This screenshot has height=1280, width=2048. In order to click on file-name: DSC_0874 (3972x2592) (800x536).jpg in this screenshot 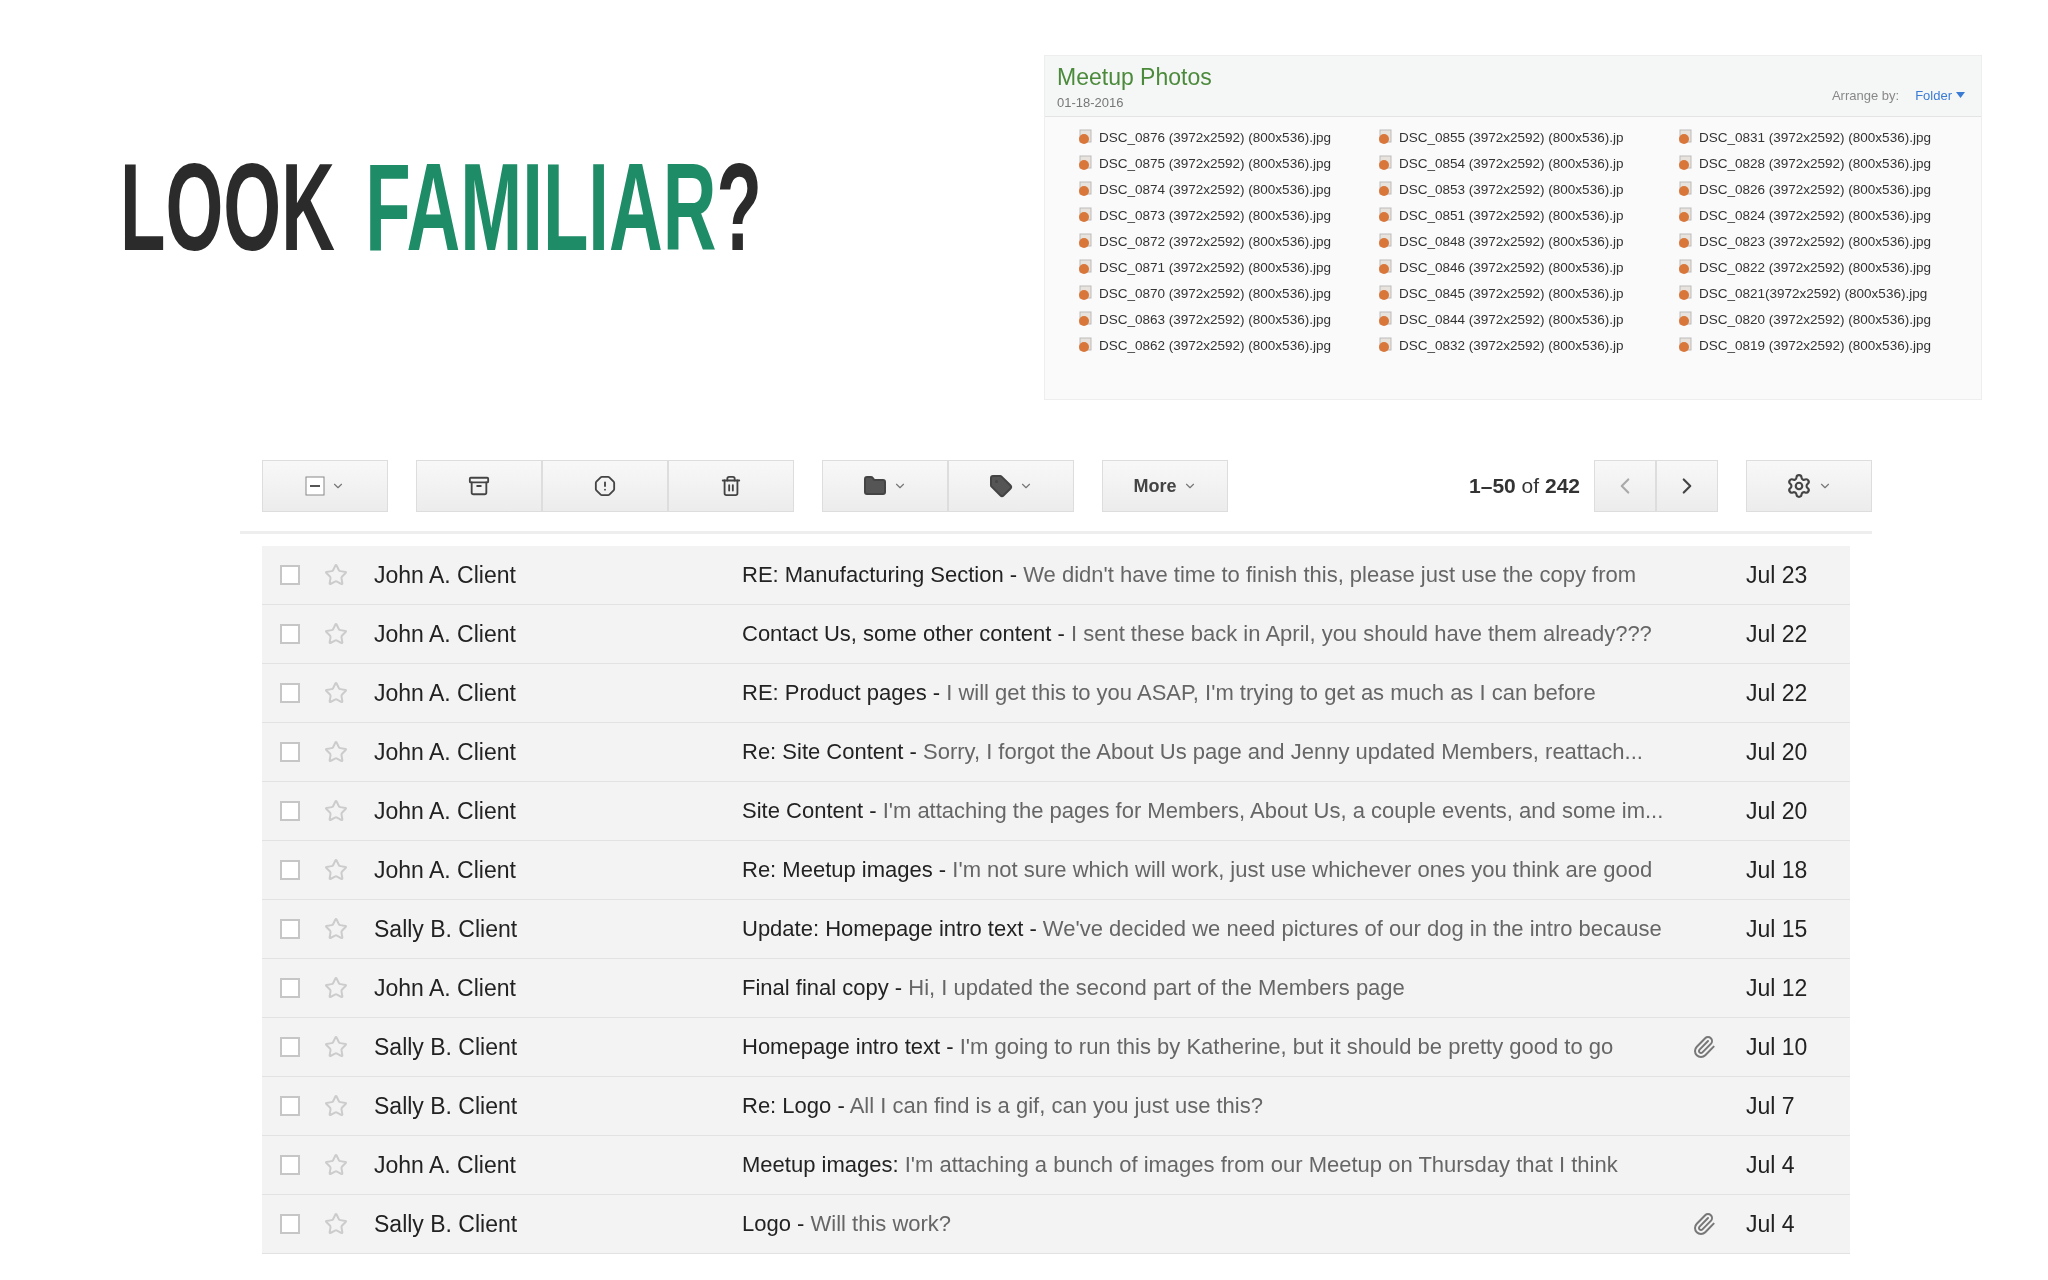, I will do `click(1215, 189)`.